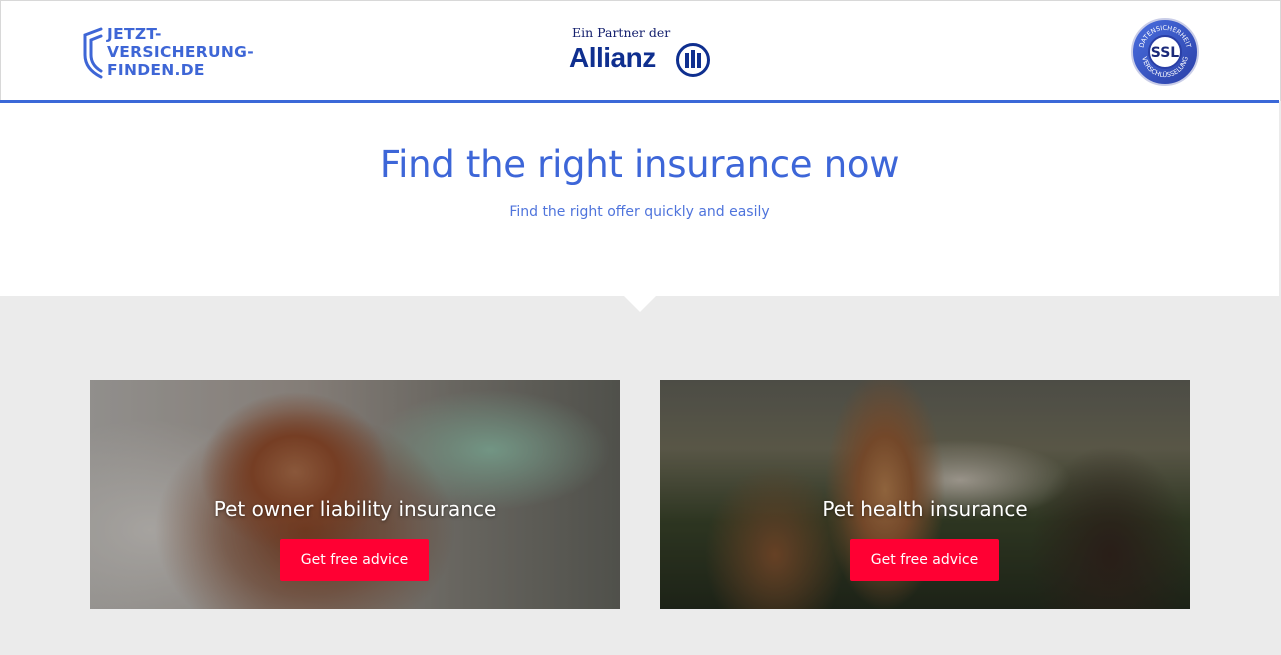  I want to click on section-notch, so click(640, 303).